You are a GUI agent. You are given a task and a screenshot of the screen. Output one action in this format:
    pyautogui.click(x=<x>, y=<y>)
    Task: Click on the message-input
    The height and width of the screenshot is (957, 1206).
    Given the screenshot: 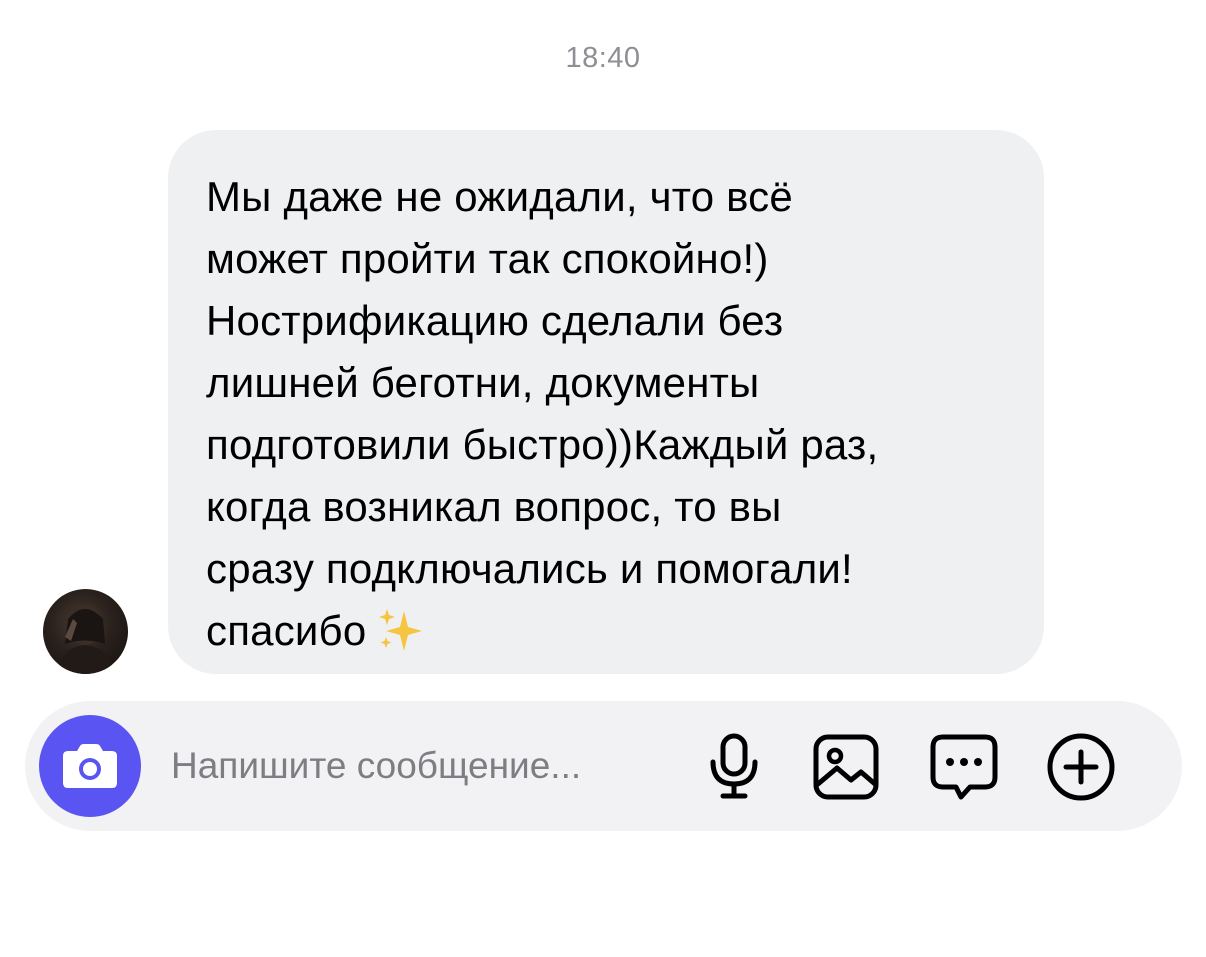 What is the action you would take?
    pyautogui.click(x=426, y=766)
    